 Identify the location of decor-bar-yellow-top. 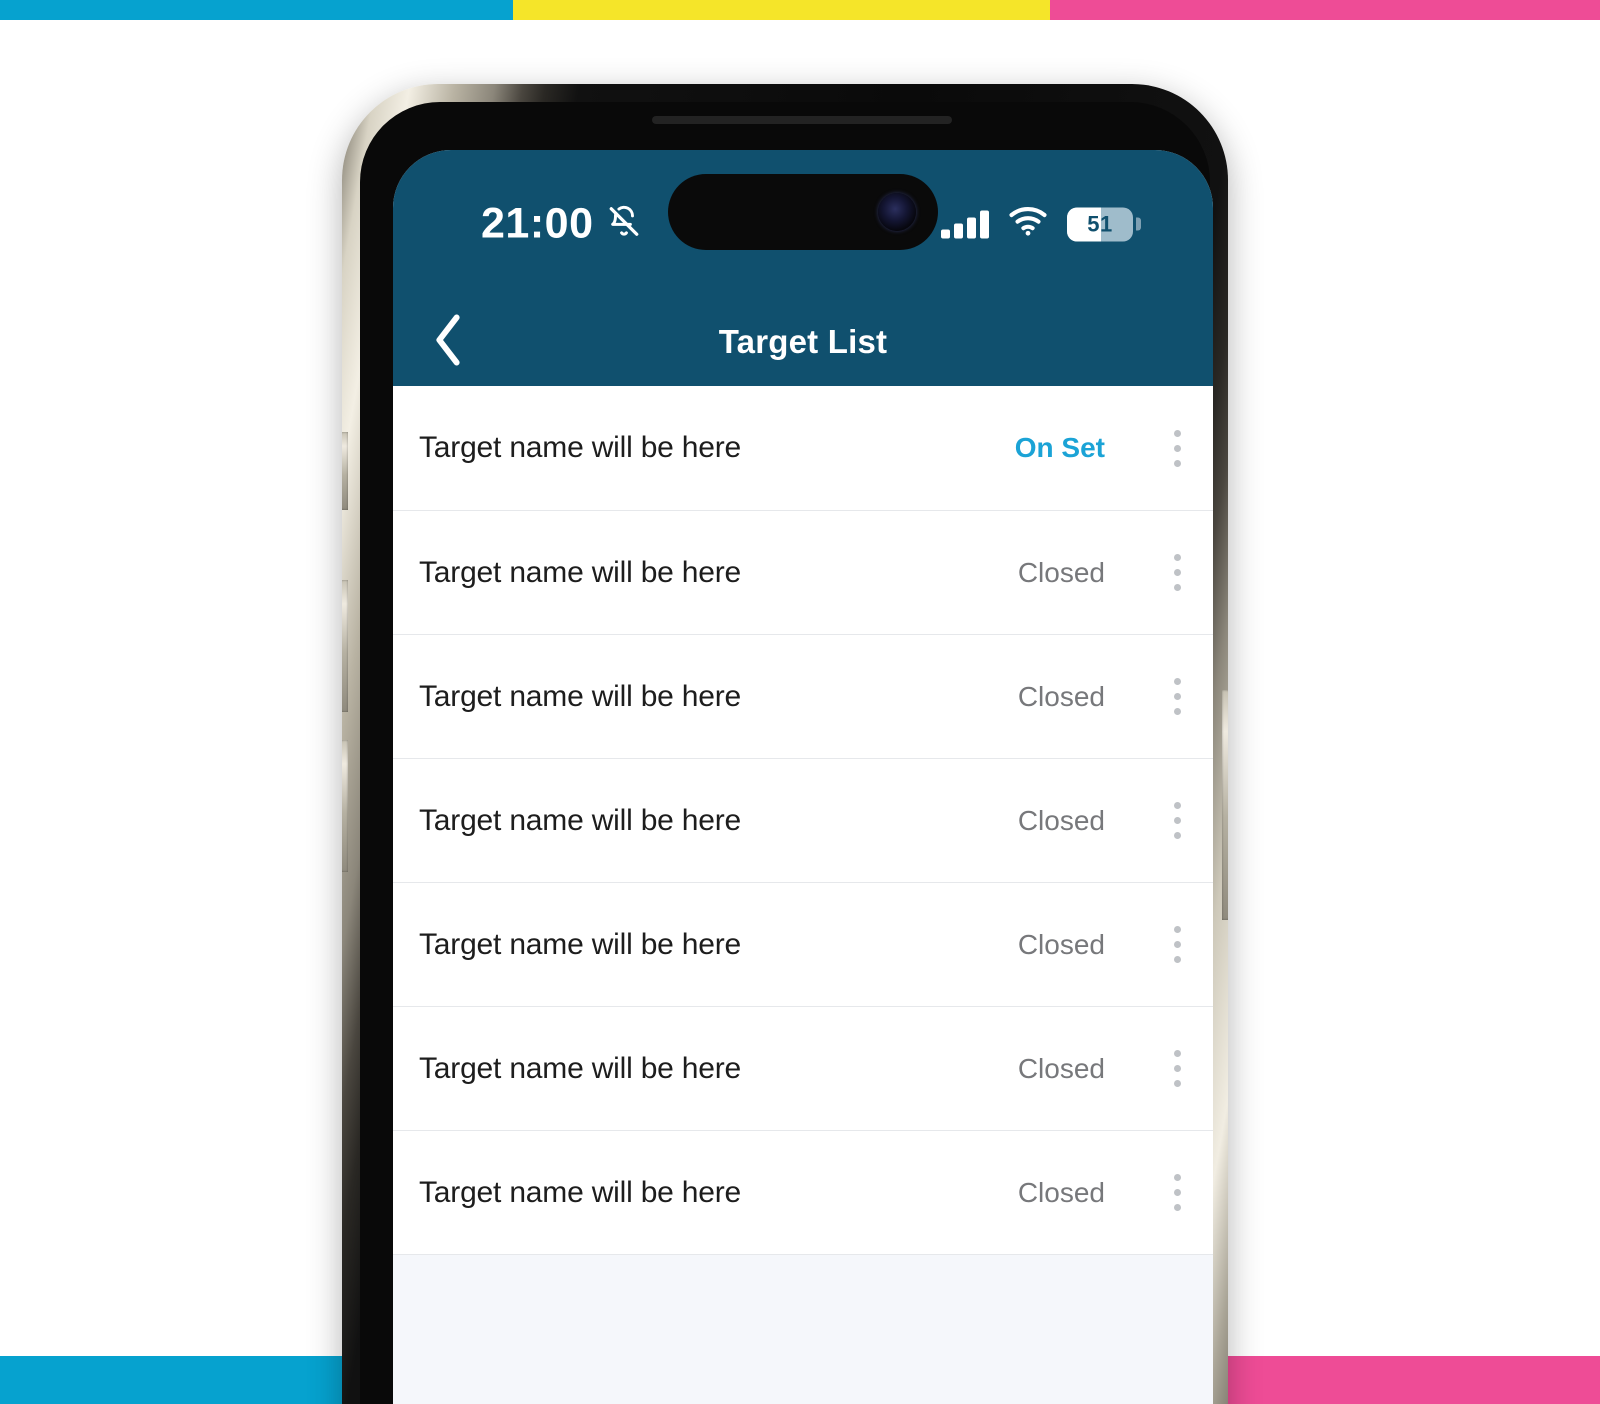
(781, 10).